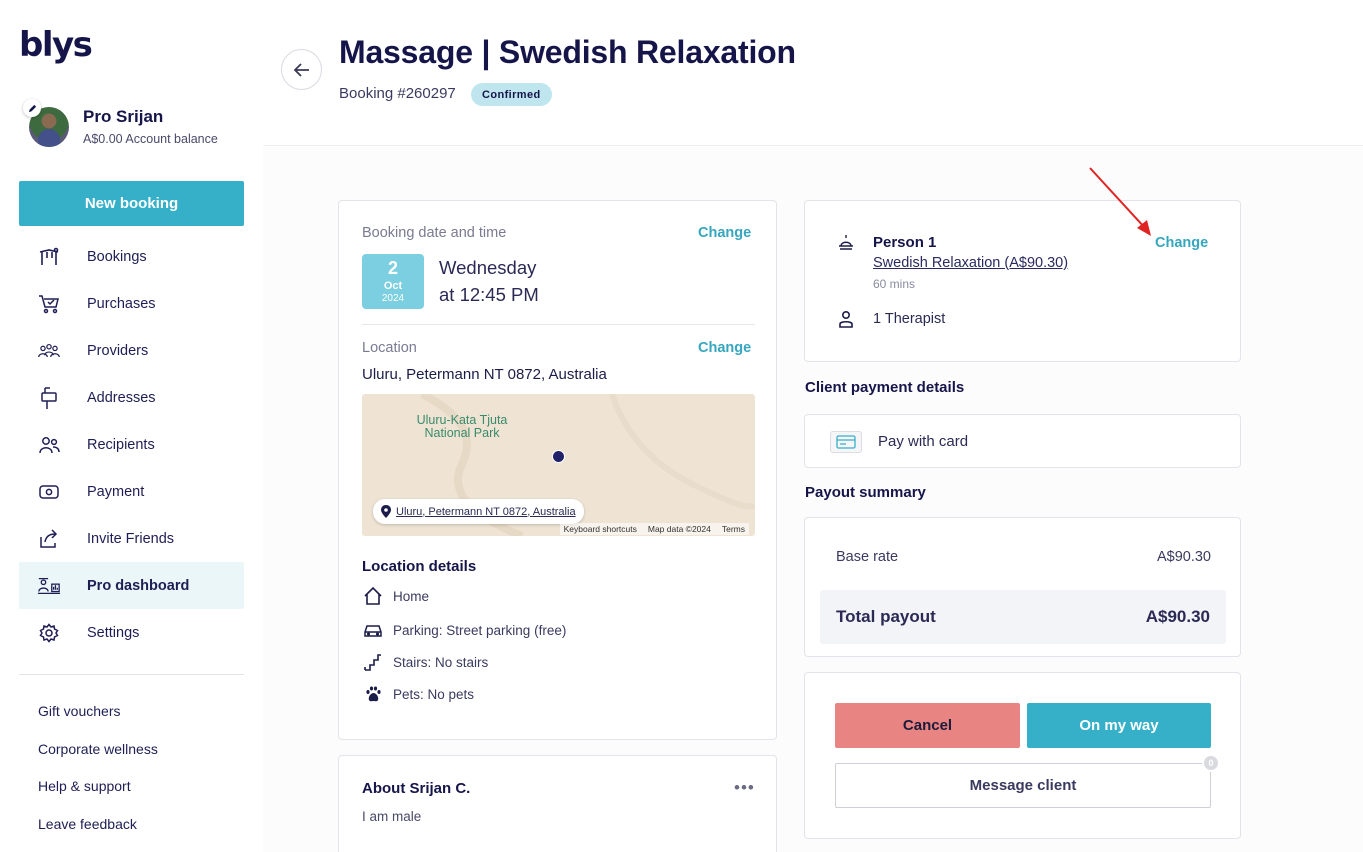  Describe the element at coordinates (397, 93) in the screenshot. I see `booking-number: Booking #260297` at that location.